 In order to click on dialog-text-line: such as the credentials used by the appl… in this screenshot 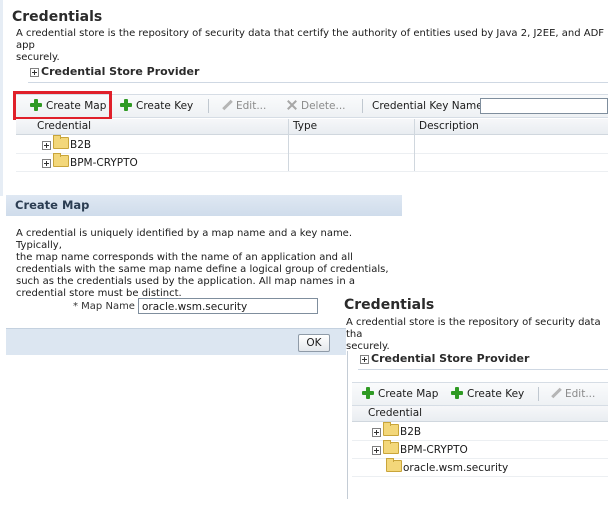, I will do `click(185, 281)`.